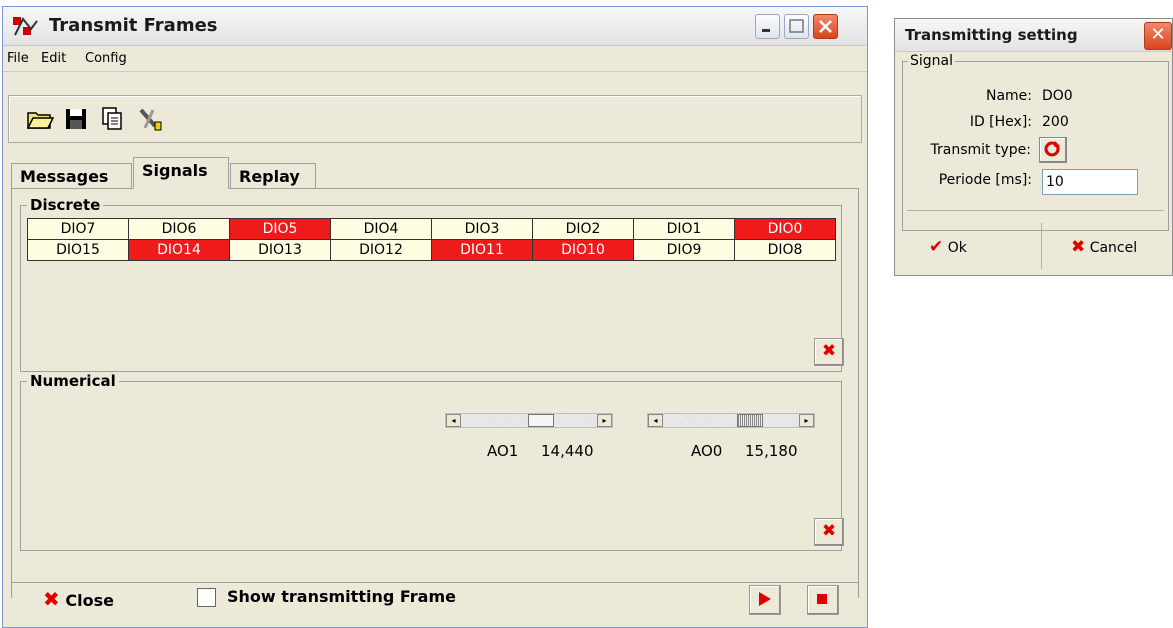 The width and height of the screenshot is (1173, 628). What do you see at coordinates (179, 250) in the screenshot?
I see `dio-cell: DIO14` at bounding box center [179, 250].